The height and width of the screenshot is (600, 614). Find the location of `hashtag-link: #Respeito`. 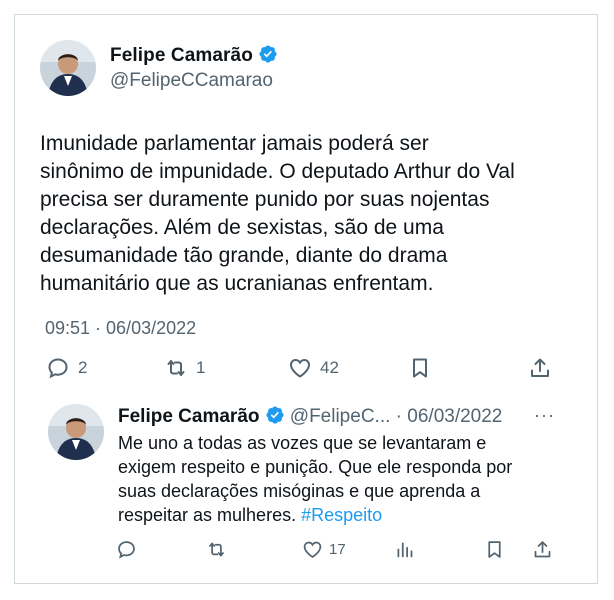

hashtag-link: #Respeito is located at coordinates (341, 515).